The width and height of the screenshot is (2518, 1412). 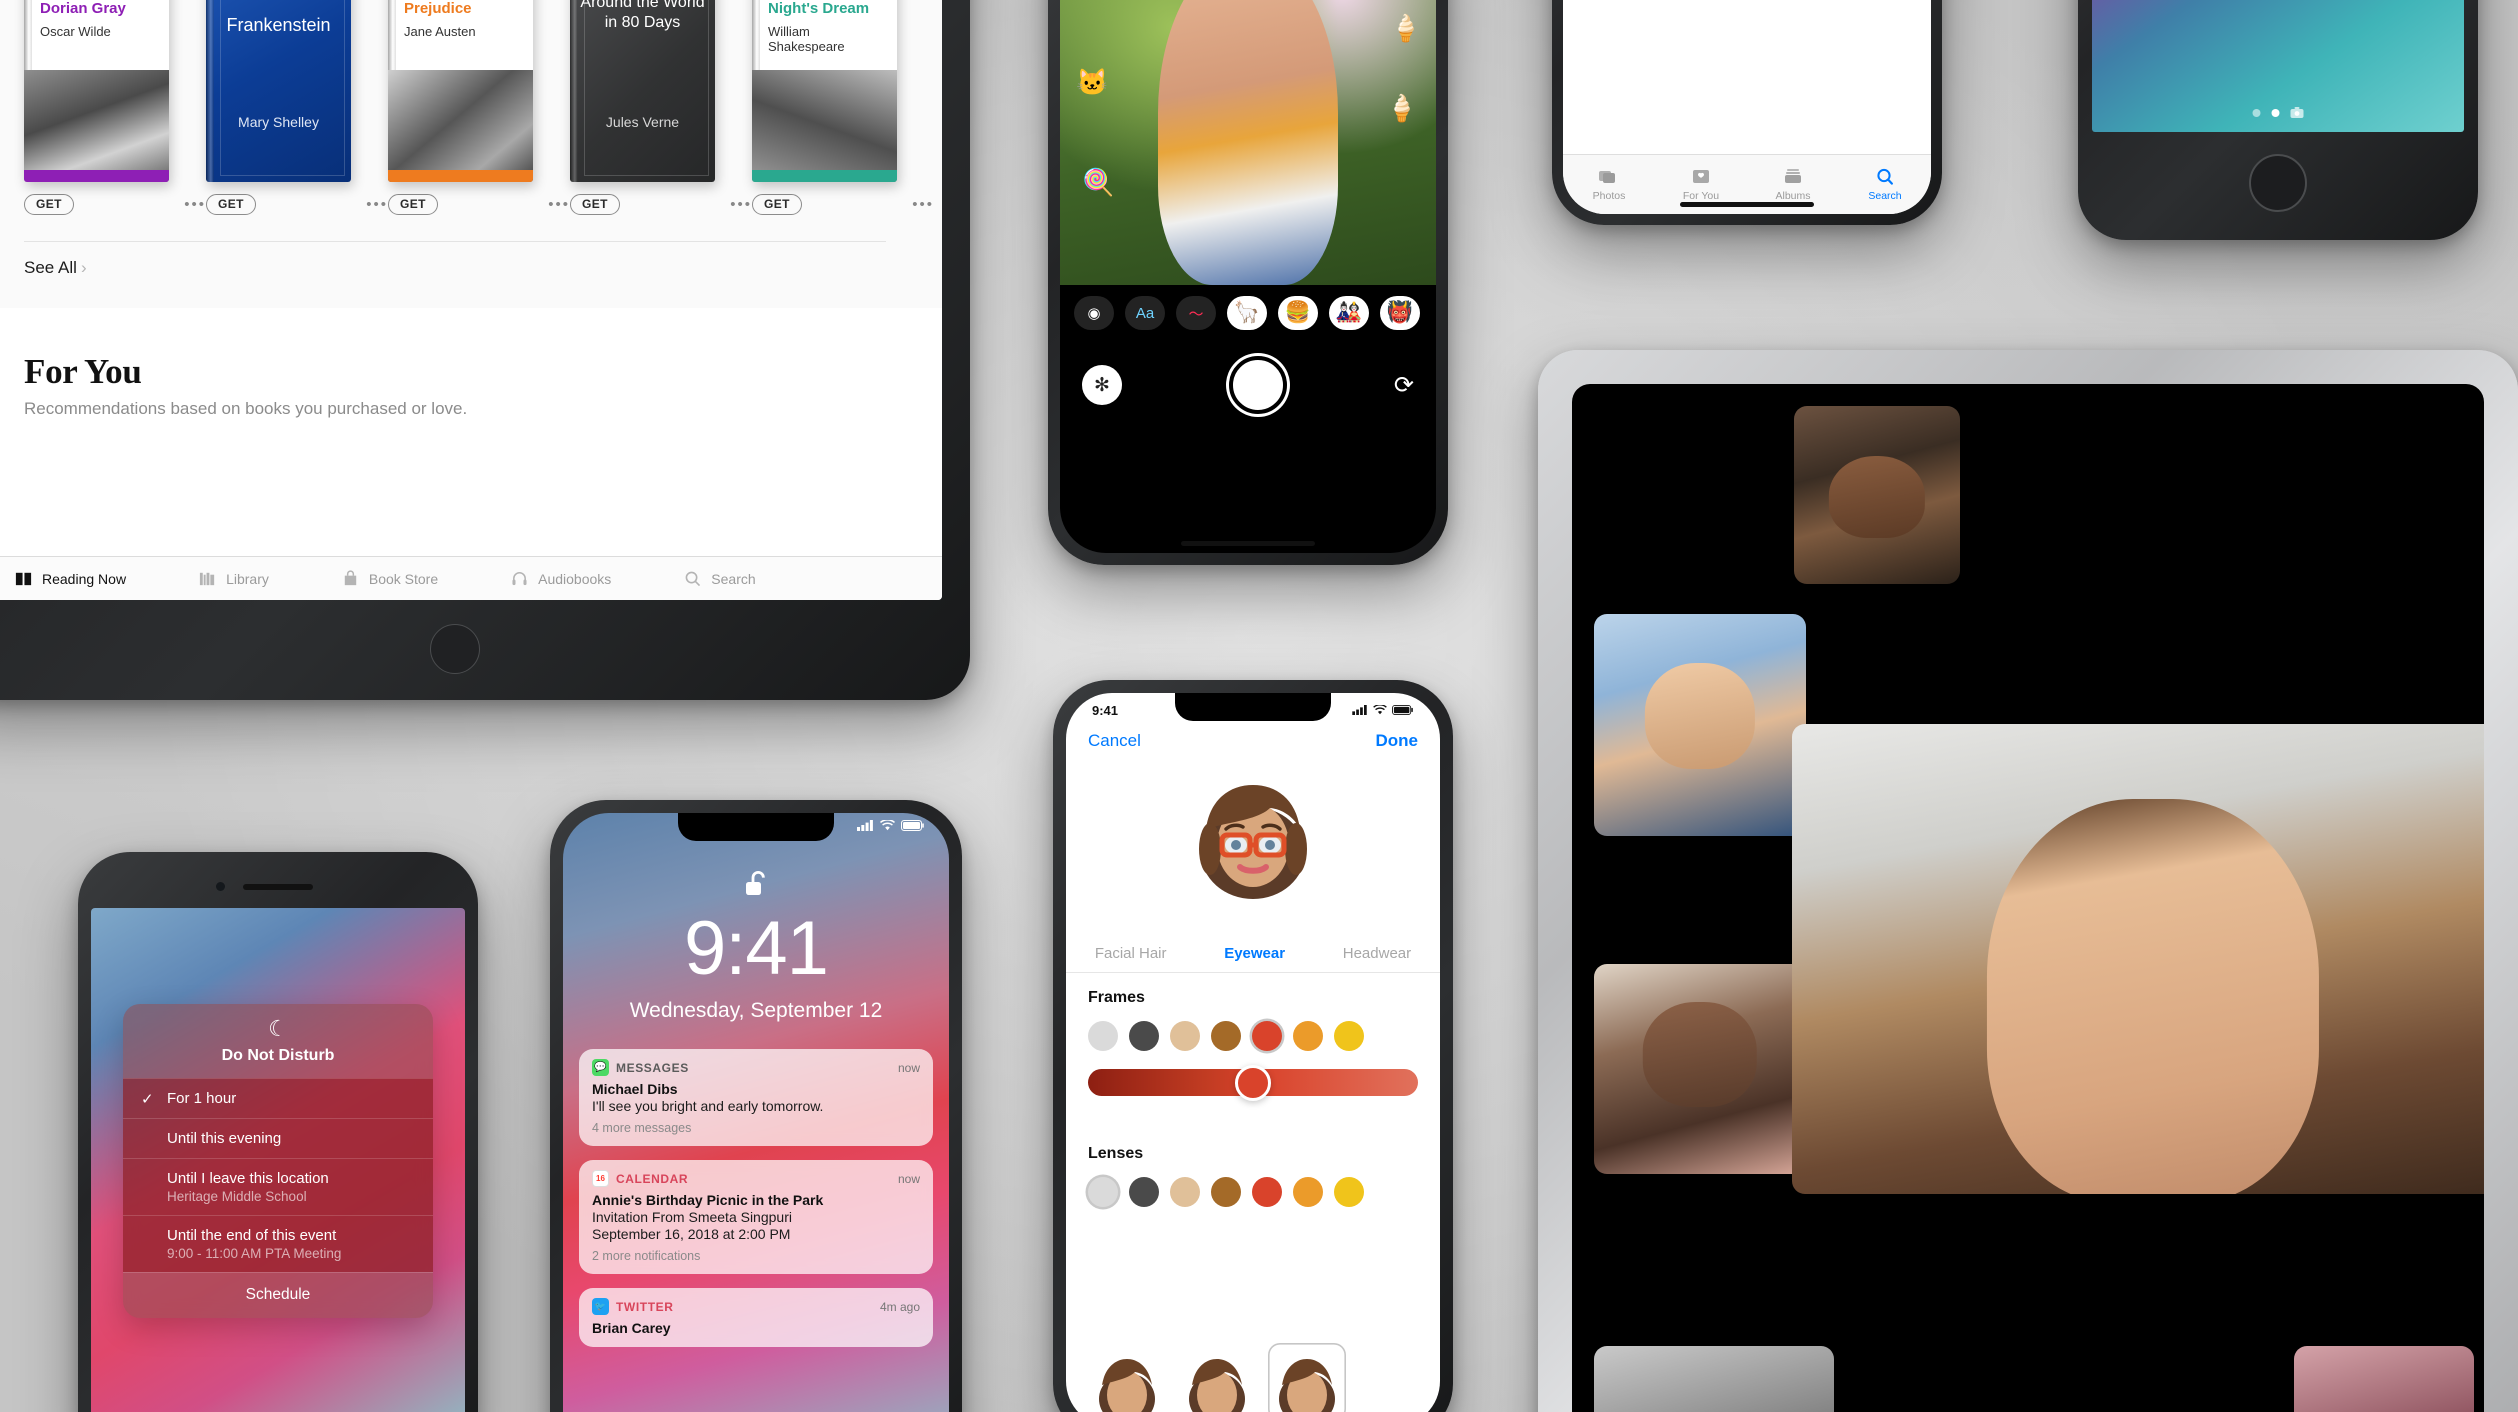 What do you see at coordinates (1254, 953) in the screenshot?
I see `tab-eyewear: Eyewear` at bounding box center [1254, 953].